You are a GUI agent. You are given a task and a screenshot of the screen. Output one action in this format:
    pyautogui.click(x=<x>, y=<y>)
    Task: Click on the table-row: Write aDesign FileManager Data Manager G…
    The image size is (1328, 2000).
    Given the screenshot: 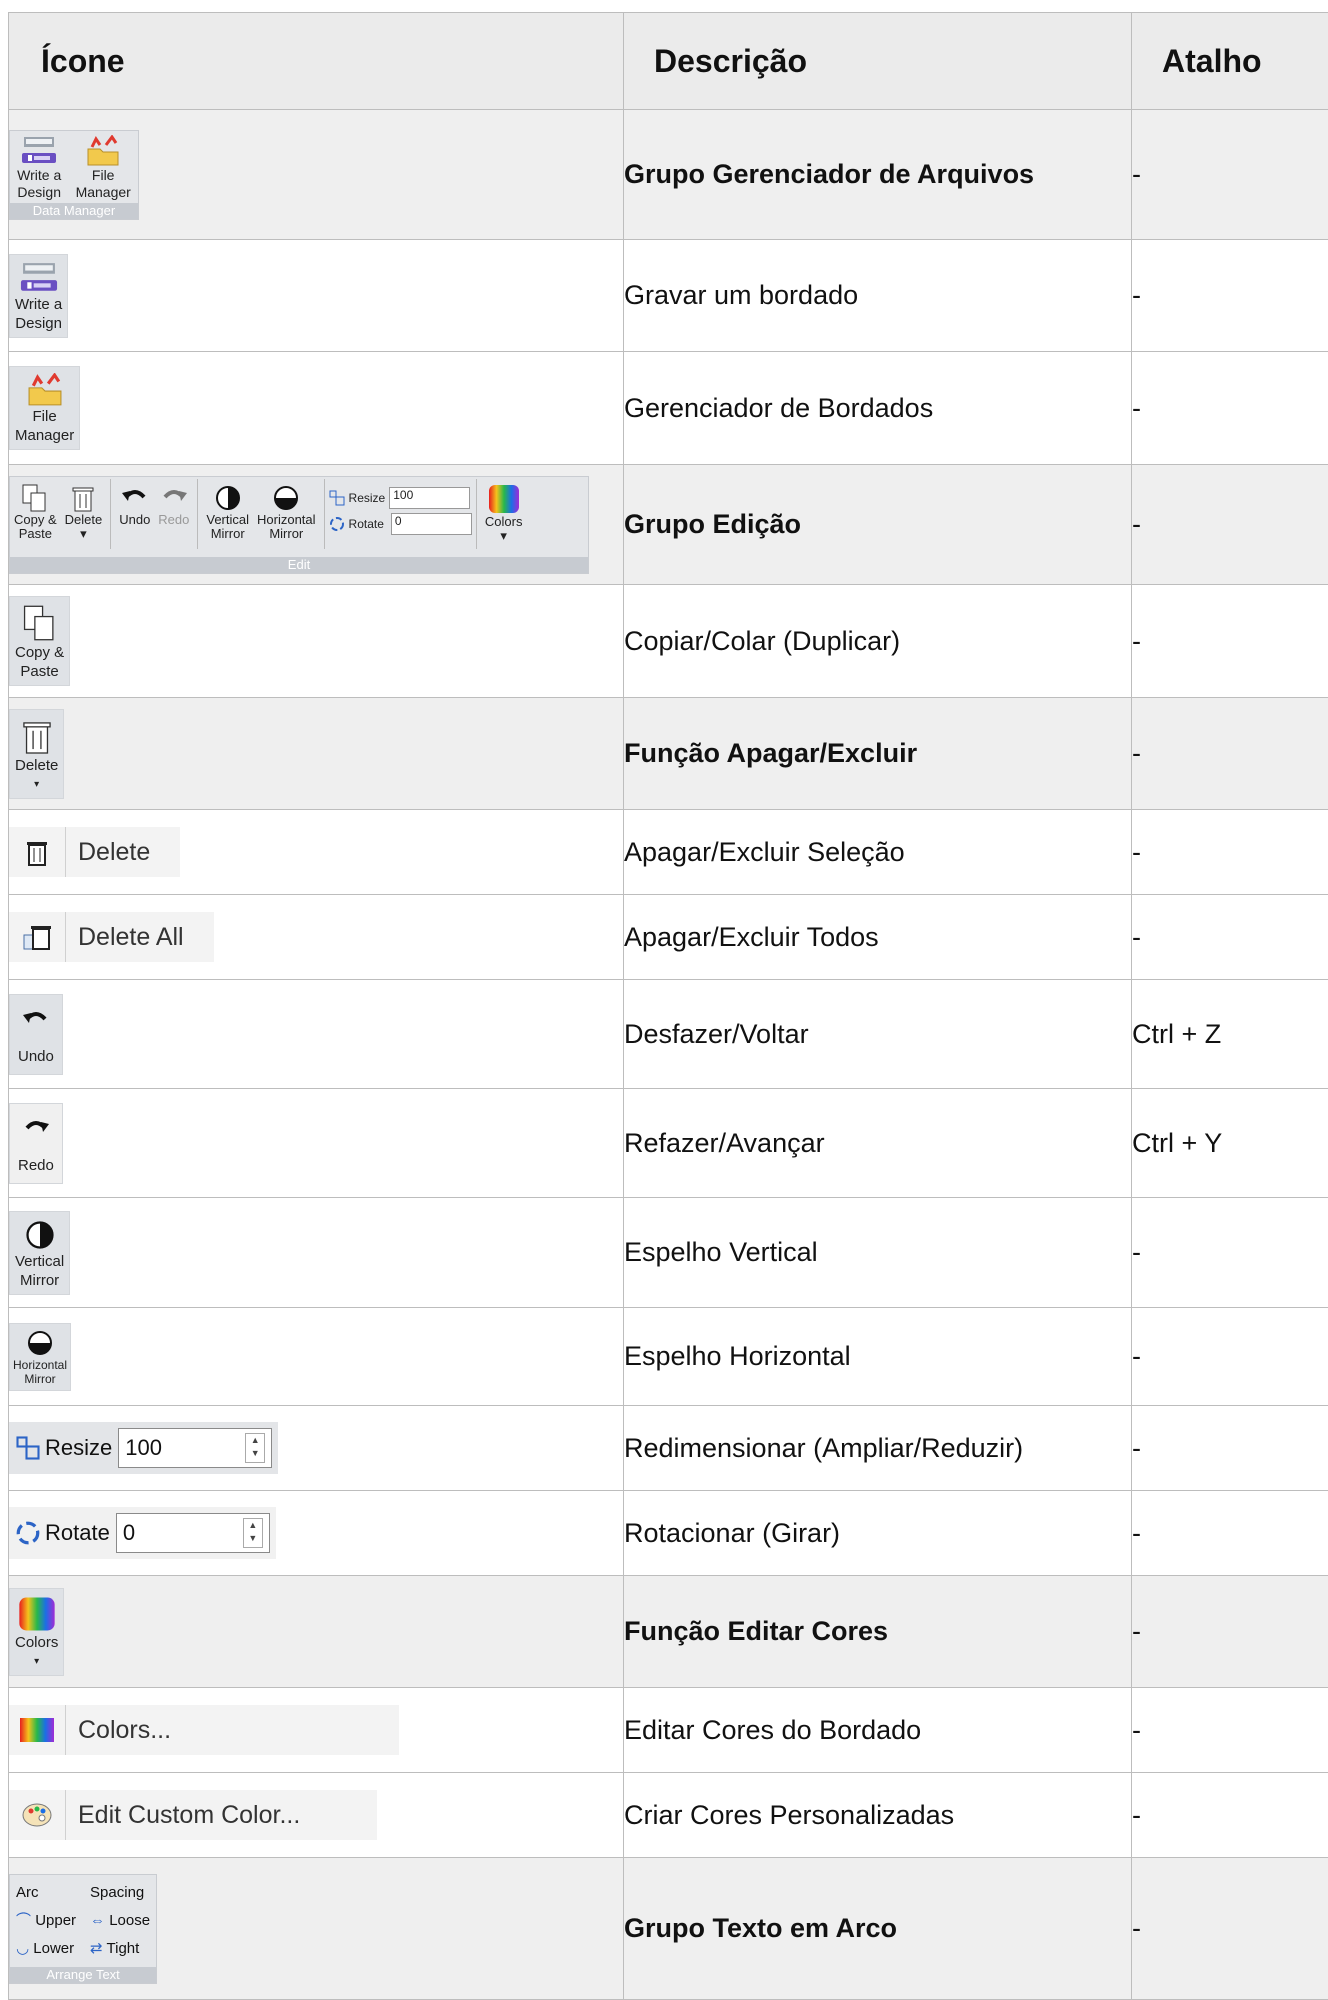 What is the action you would take?
    pyautogui.click(x=668, y=175)
    